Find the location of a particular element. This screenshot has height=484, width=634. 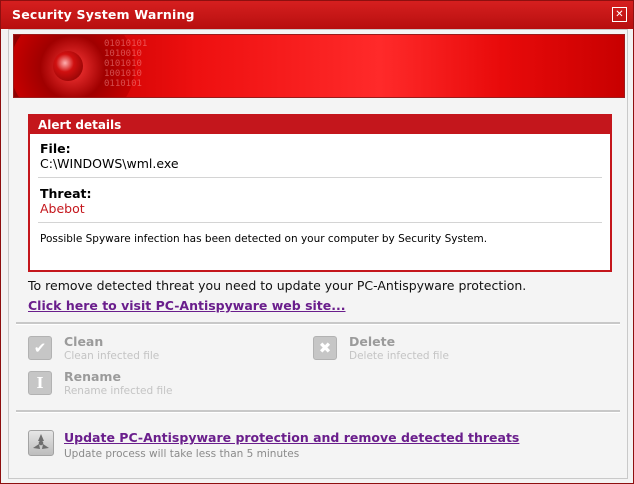

threat-value: Abebot is located at coordinates (62, 208).